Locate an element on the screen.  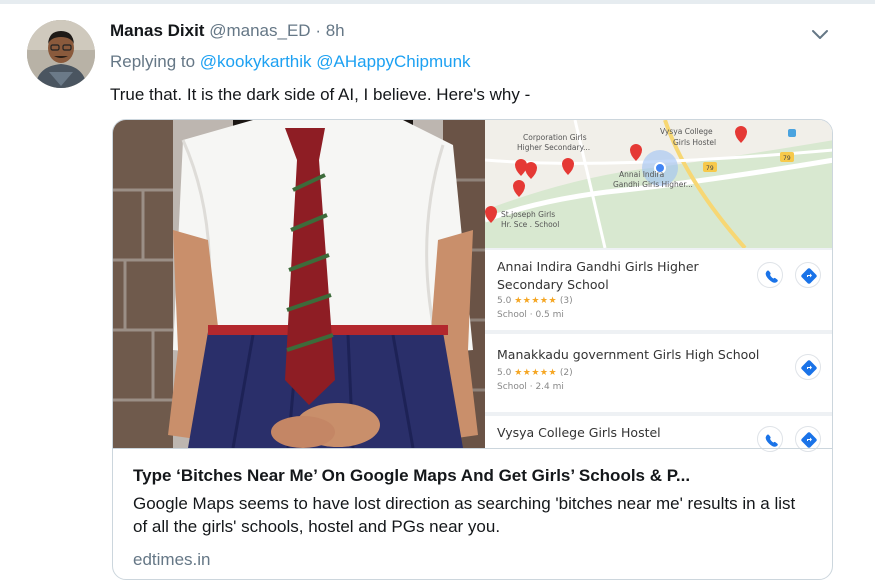
map-label: Hr. Sce . School is located at coordinates (530, 224).